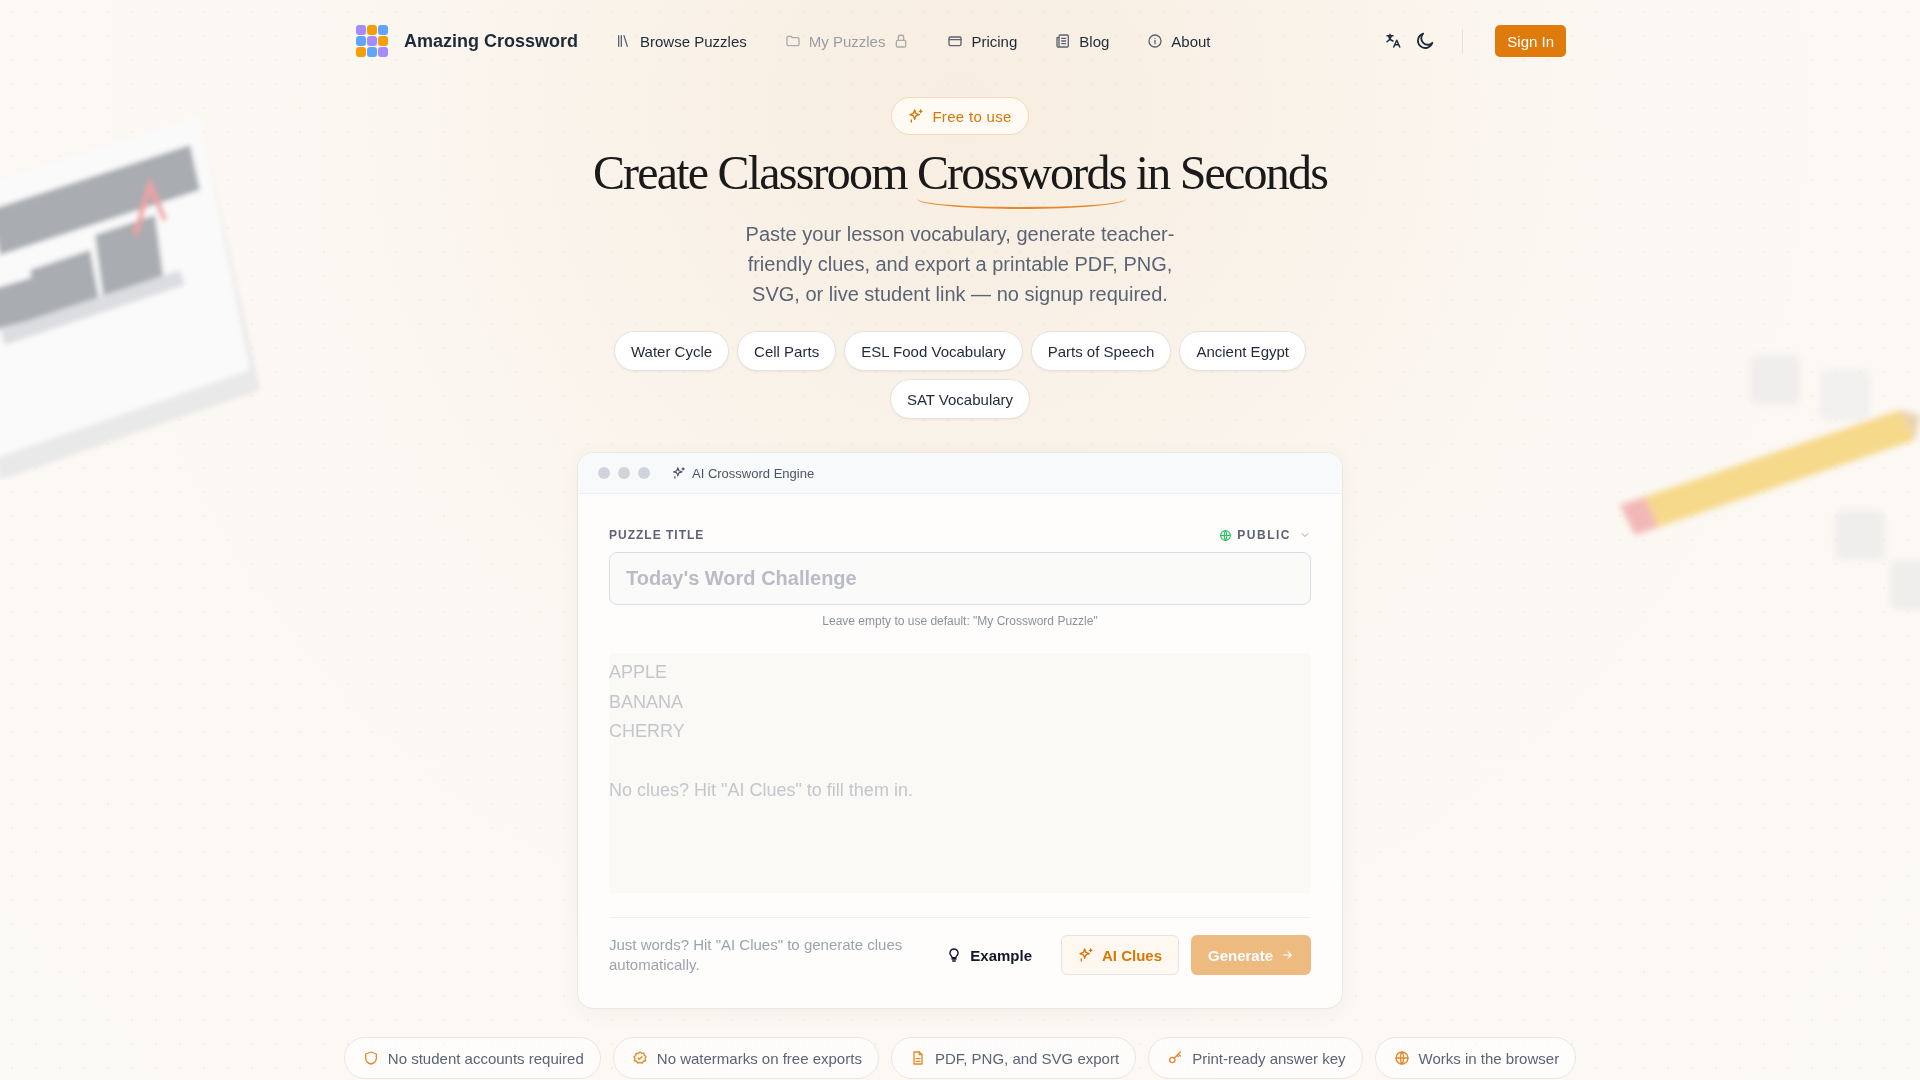 Image resolution: width=1920 pixels, height=1080 pixels. I want to click on hero-subtitle: Paste your lesson vocabulary, generate teacher-friendly clues, and export a printable PDF, PNG, SVG, or live student link — no signup required., so click(960, 264).